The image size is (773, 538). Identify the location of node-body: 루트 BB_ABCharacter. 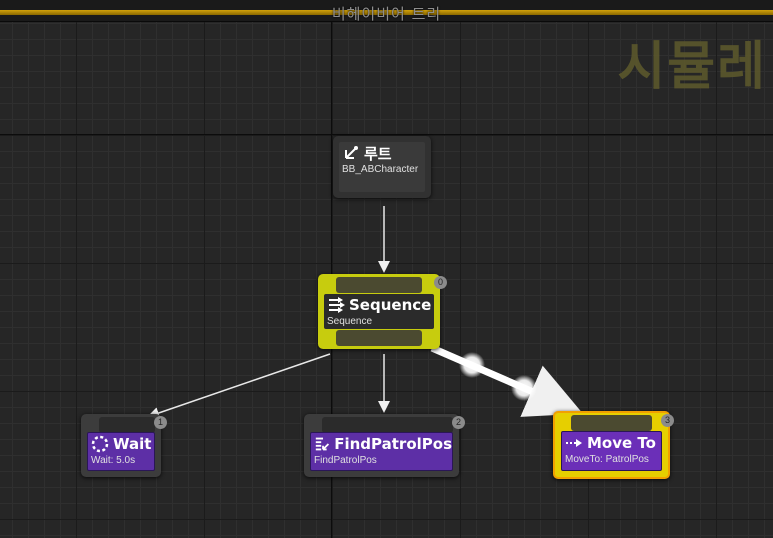
(382, 167).